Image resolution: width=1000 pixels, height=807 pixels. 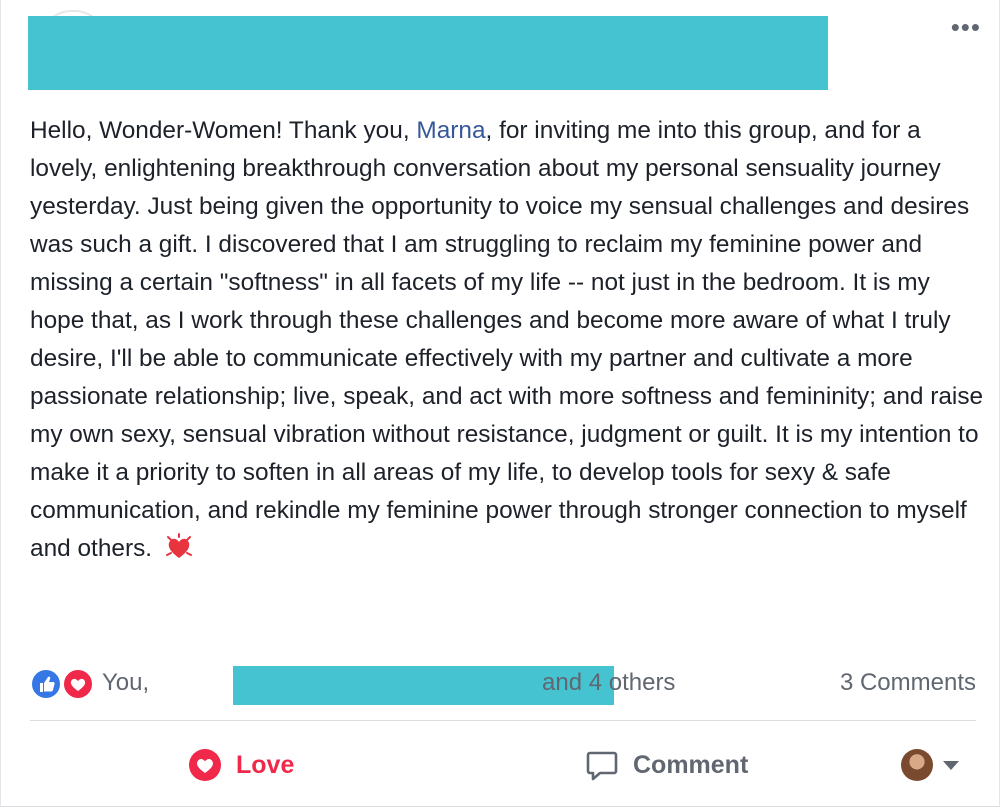 I want to click on chevron-down-icon, so click(x=951, y=765).